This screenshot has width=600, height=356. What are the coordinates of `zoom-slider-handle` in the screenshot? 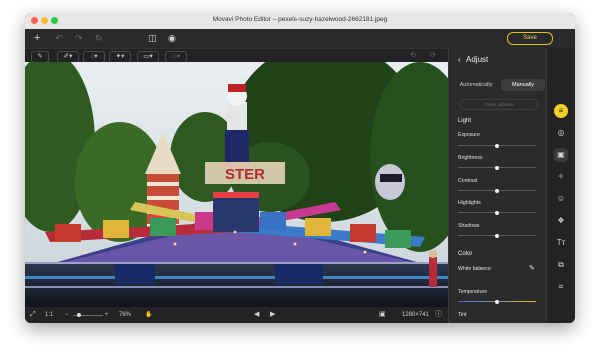 It's located at (79, 315).